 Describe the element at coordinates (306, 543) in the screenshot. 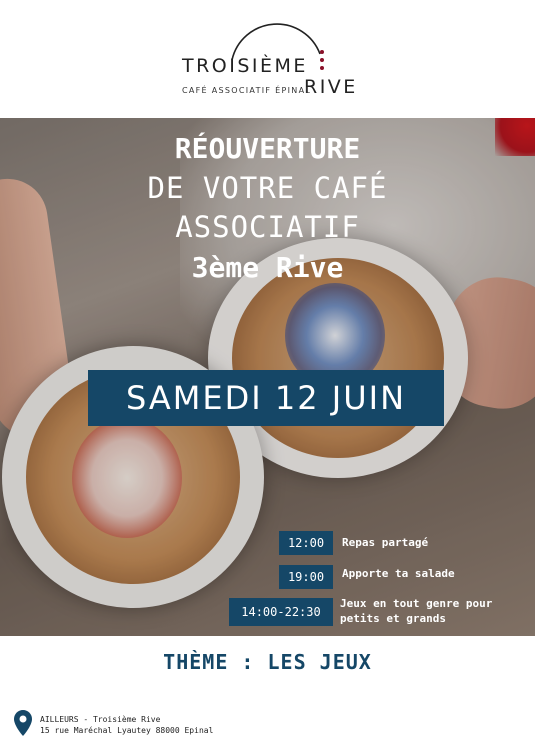

I see `schedule-time-1: 12:00` at that location.